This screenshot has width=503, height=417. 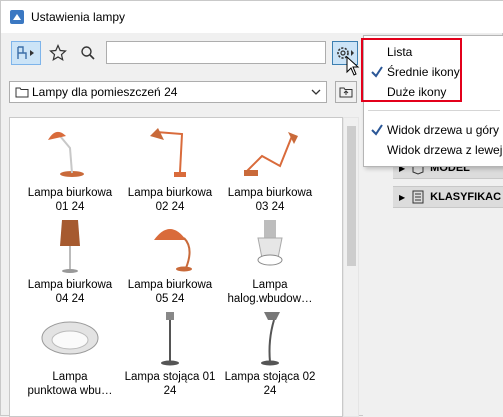 I want to click on folder-up-button, so click(x=346, y=92).